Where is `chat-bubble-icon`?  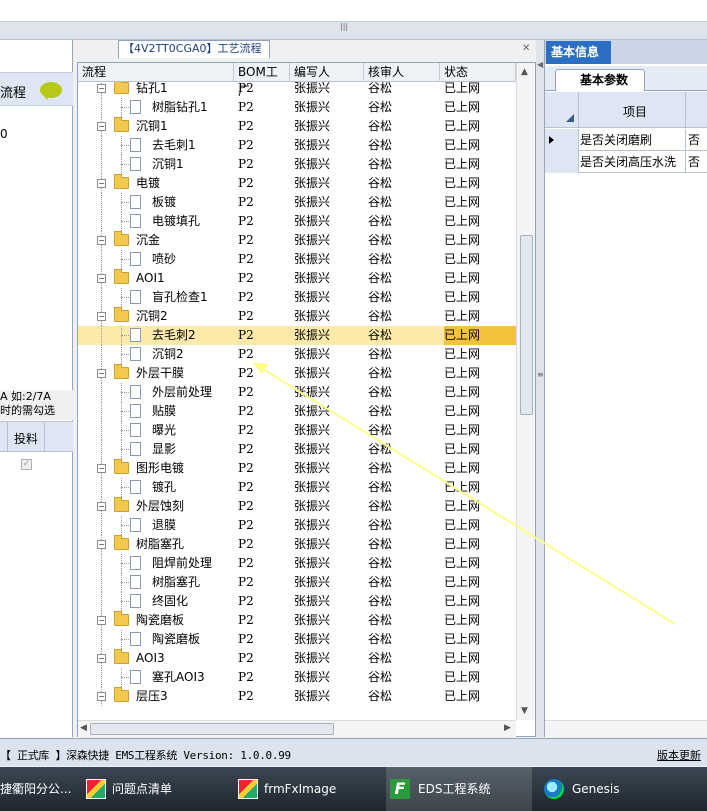 chat-bubble-icon is located at coordinates (51, 91).